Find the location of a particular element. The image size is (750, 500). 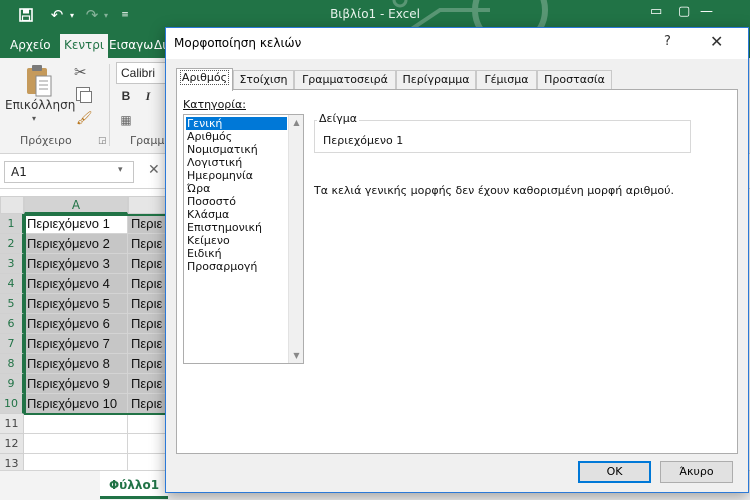

close-icon: ✕ is located at coordinates (716, 41).